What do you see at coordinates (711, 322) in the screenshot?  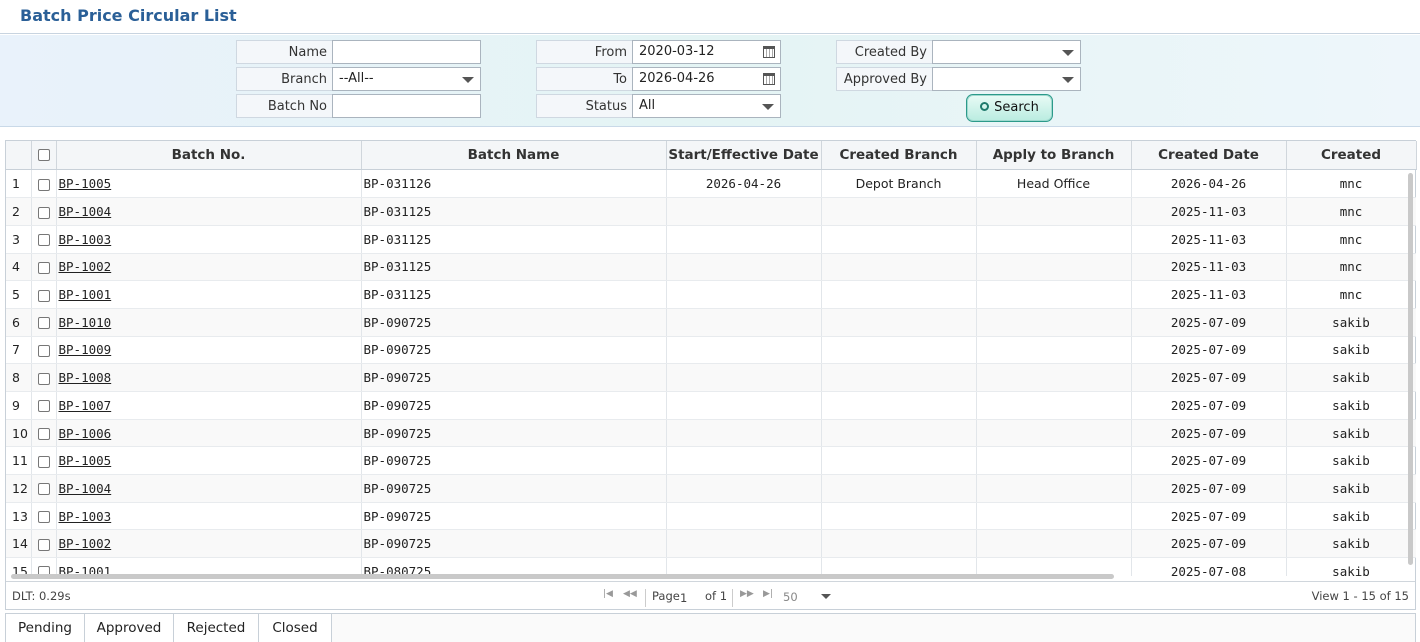 I see `table-row: 6 BP-1010 BP-090725 2025-07-09 sakib` at bounding box center [711, 322].